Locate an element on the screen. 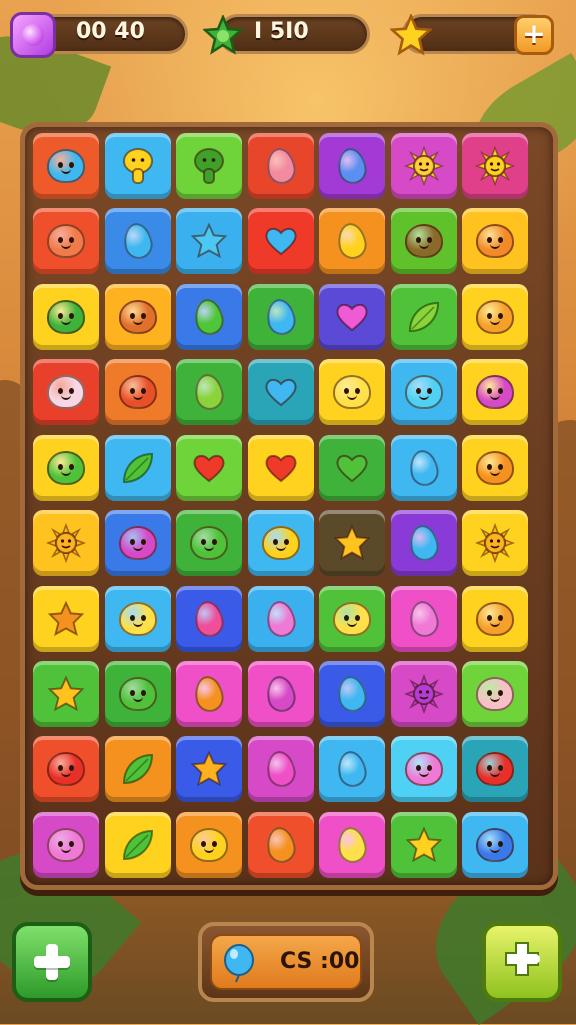 The image size is (576, 1025). gem-count: 00 40 is located at coordinates (110, 31).